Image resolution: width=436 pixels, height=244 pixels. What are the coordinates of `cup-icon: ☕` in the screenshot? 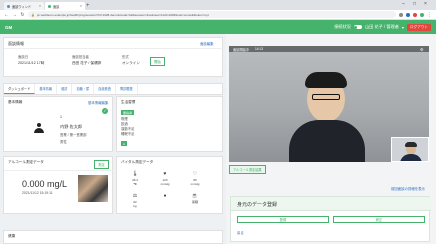 It's located at (195, 196).